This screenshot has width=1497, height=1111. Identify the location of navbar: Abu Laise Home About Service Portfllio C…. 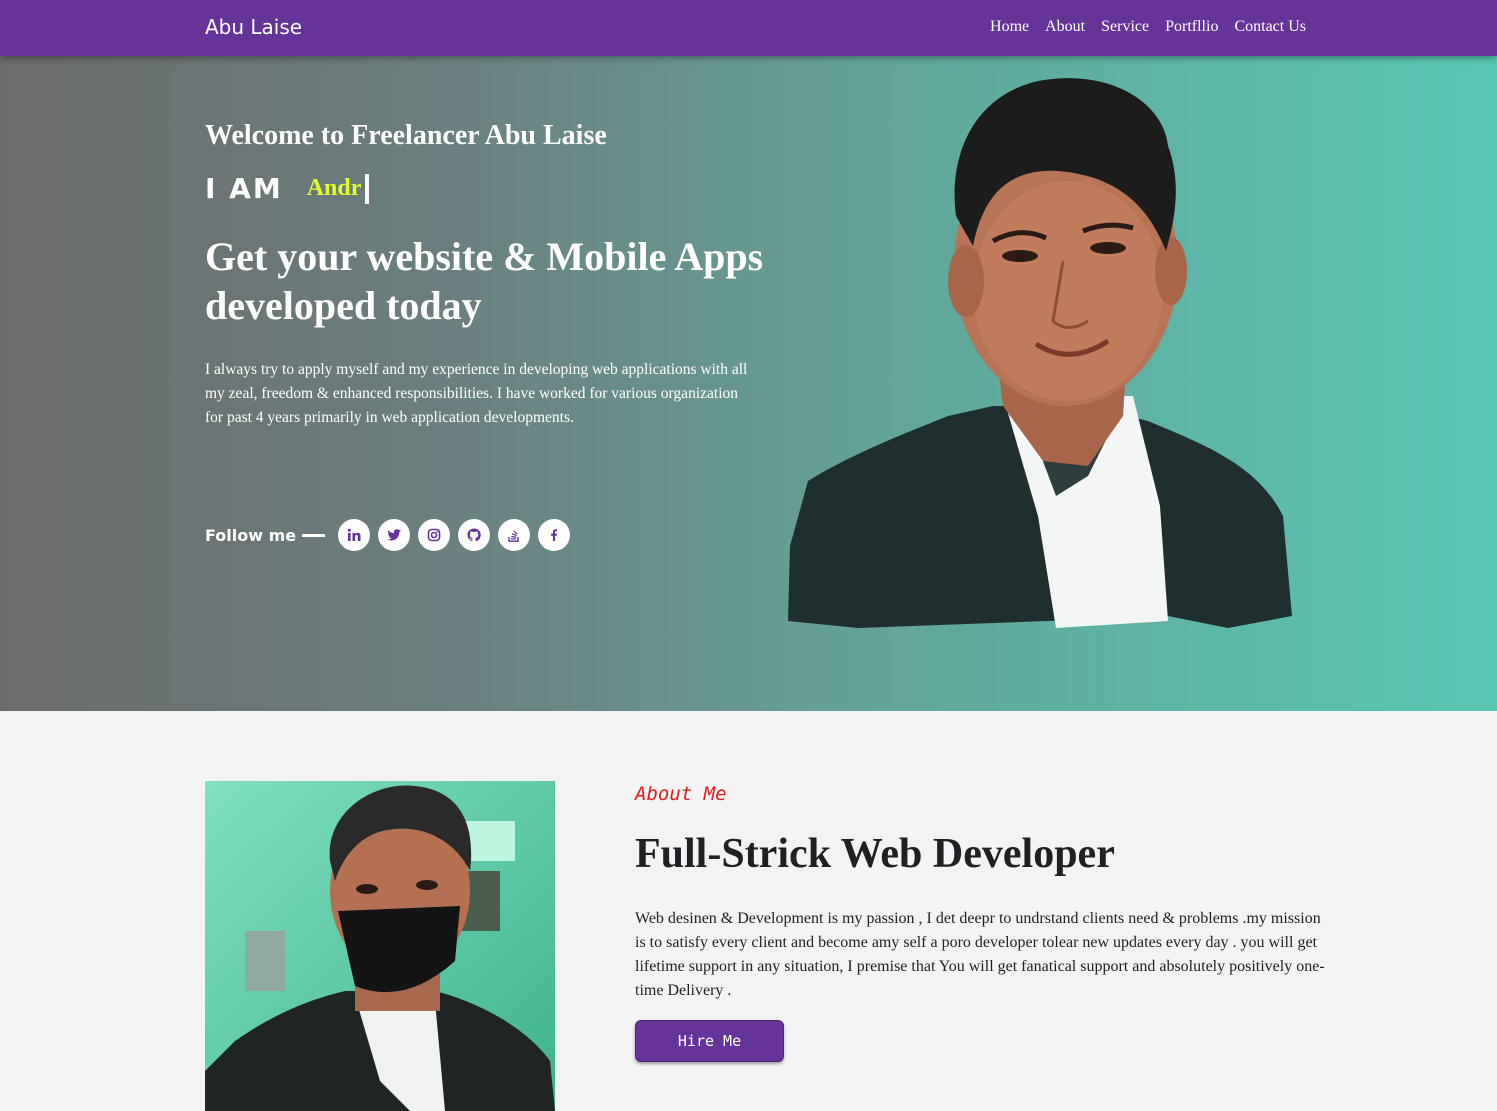
(748, 28).